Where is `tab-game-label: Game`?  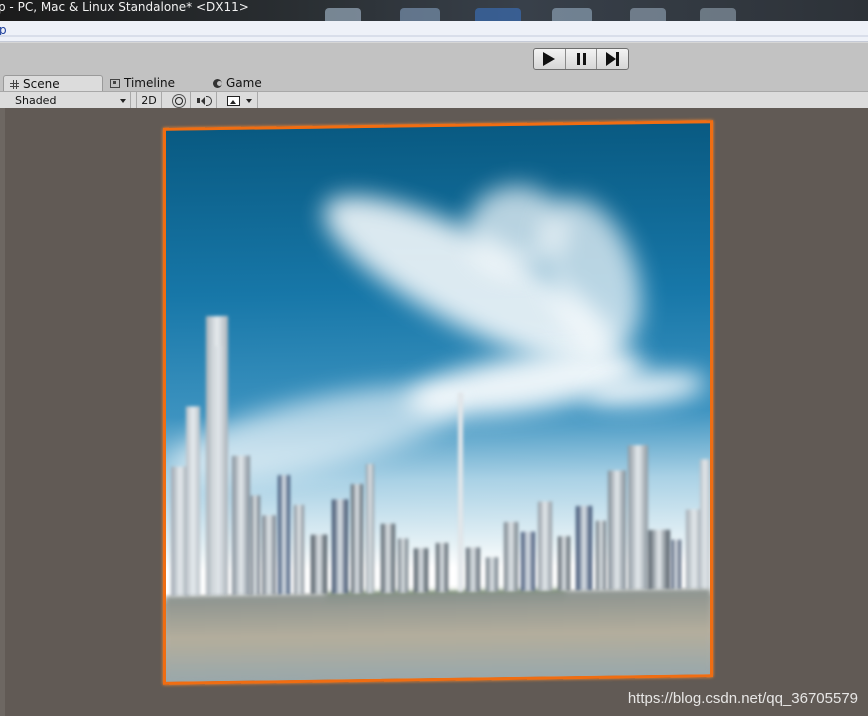 tab-game-label: Game is located at coordinates (244, 83).